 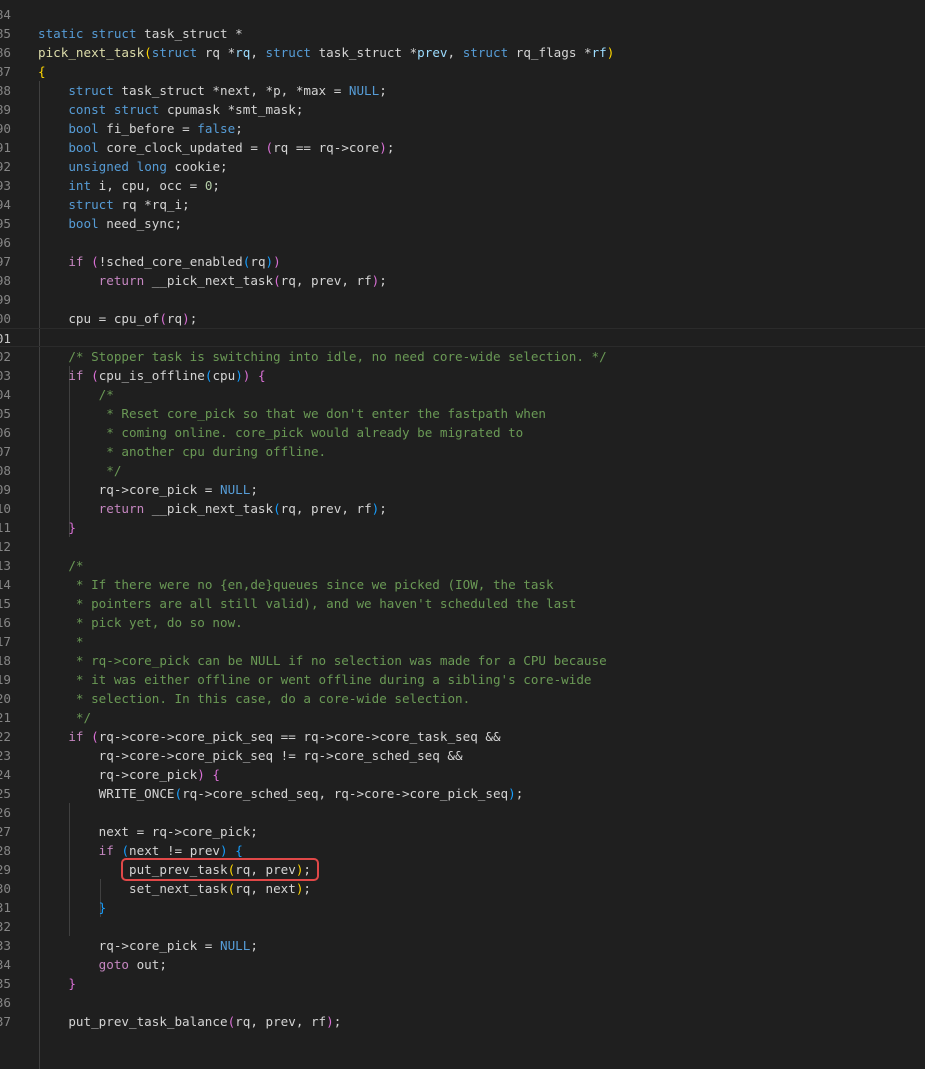 What do you see at coordinates (5, 90) in the screenshot?
I see `line-number: 88` at bounding box center [5, 90].